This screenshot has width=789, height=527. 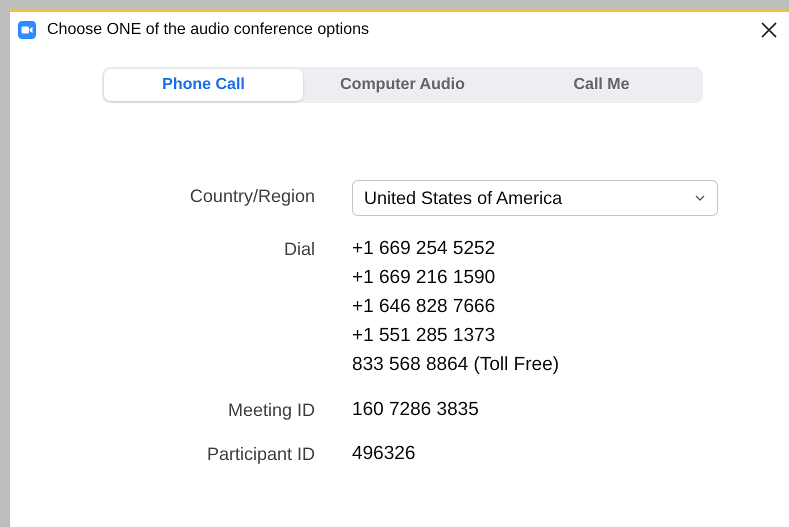 What do you see at coordinates (456, 365) in the screenshot?
I see `phone-number: 833 568 8864 (Toll Free)` at bounding box center [456, 365].